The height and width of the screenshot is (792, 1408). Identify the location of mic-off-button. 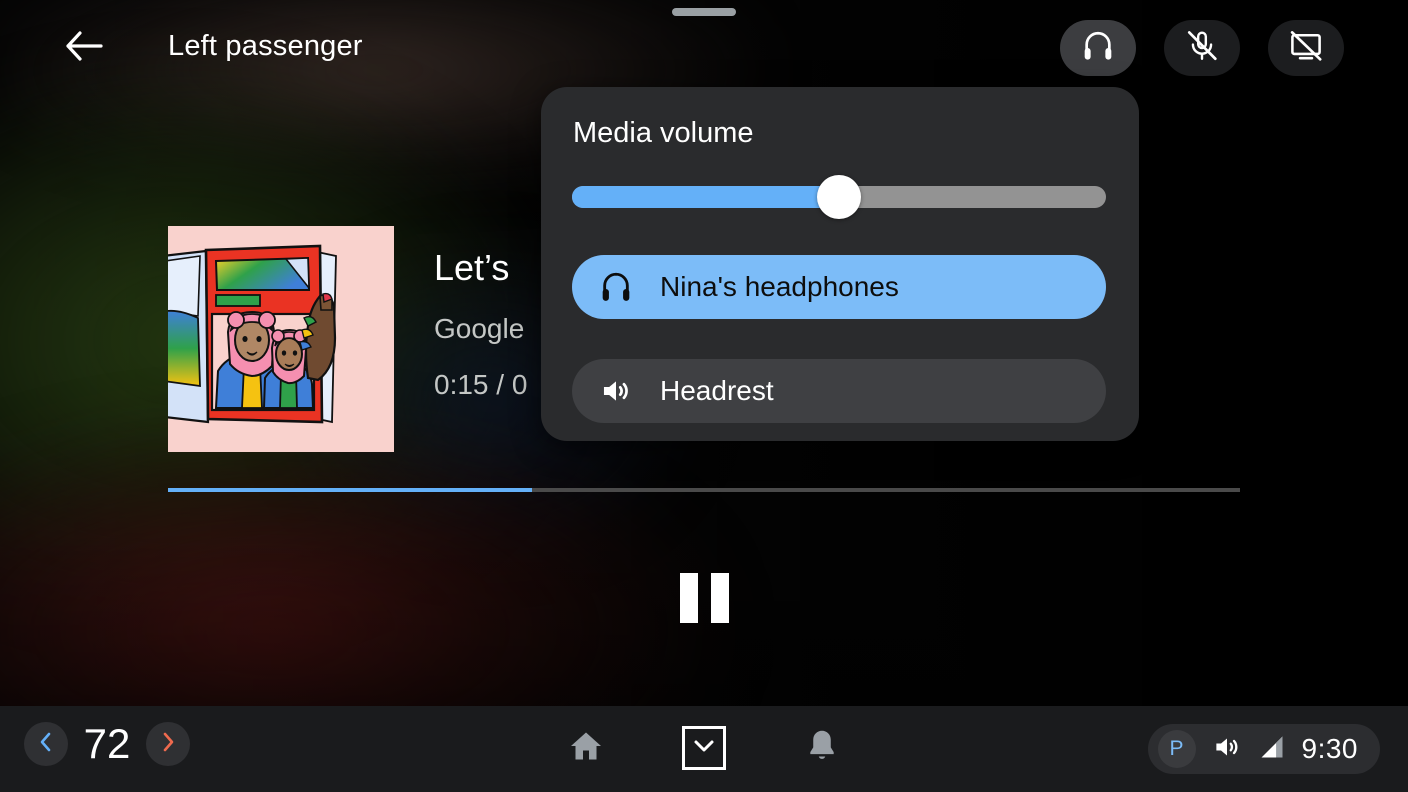
(1202, 48).